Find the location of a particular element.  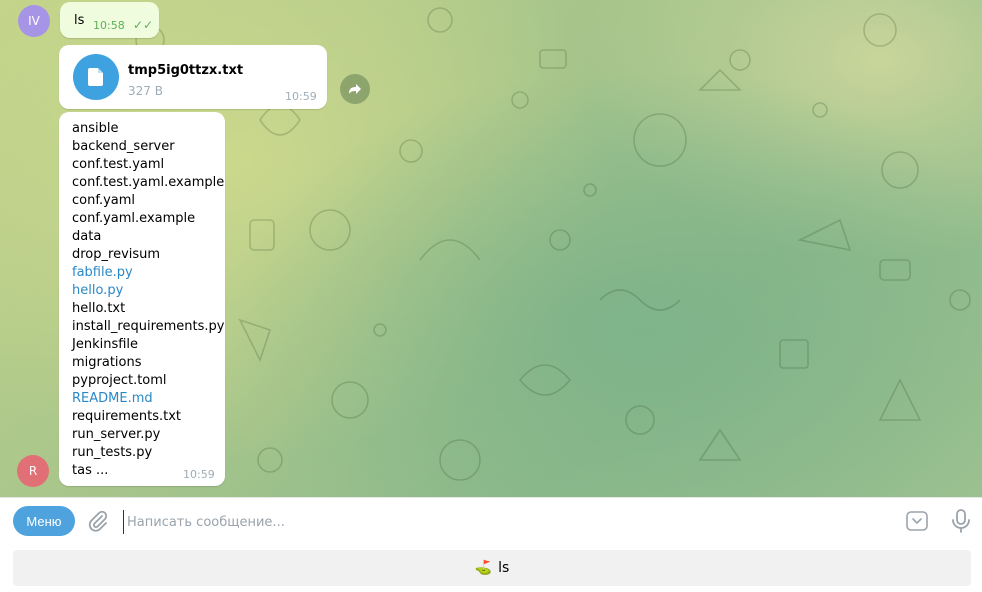

document-icon is located at coordinates (95, 77).